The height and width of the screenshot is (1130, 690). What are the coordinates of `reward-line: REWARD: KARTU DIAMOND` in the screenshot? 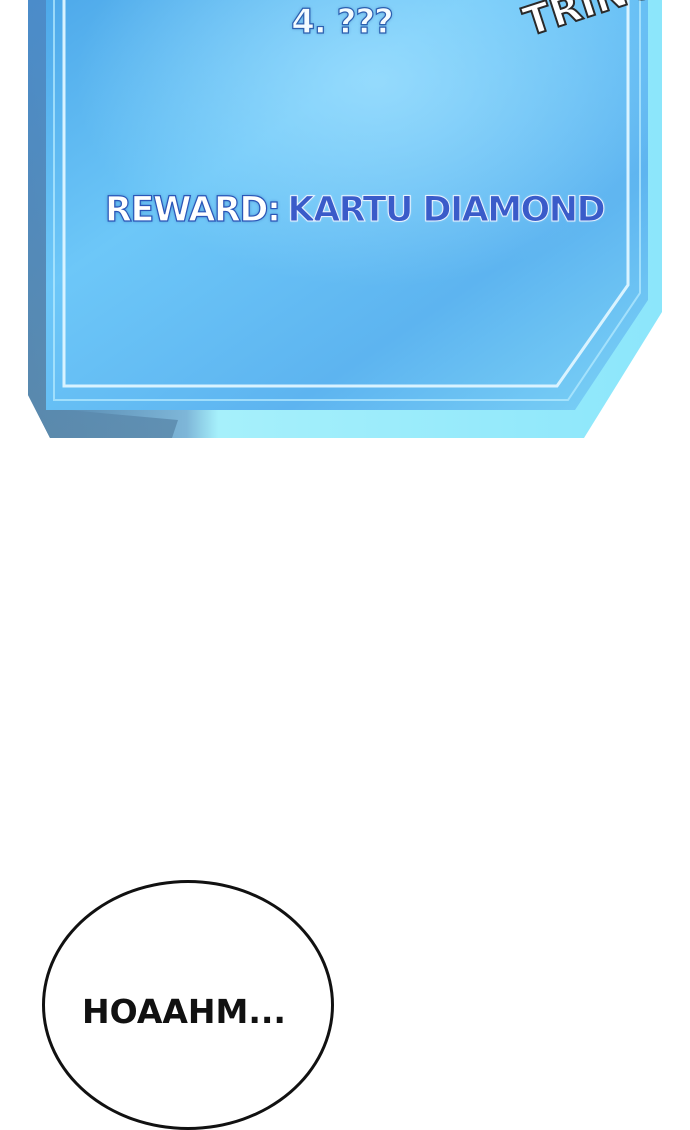 It's located at (355, 209).